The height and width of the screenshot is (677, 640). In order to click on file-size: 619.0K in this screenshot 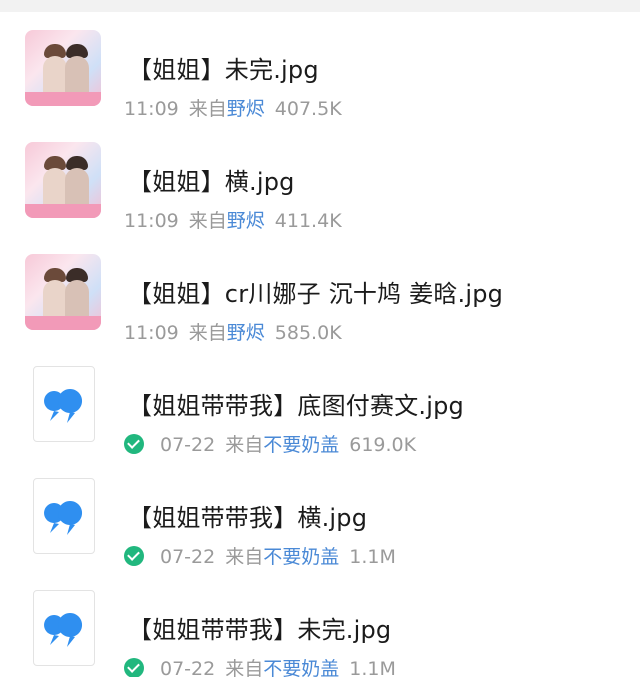, I will do `click(383, 445)`.